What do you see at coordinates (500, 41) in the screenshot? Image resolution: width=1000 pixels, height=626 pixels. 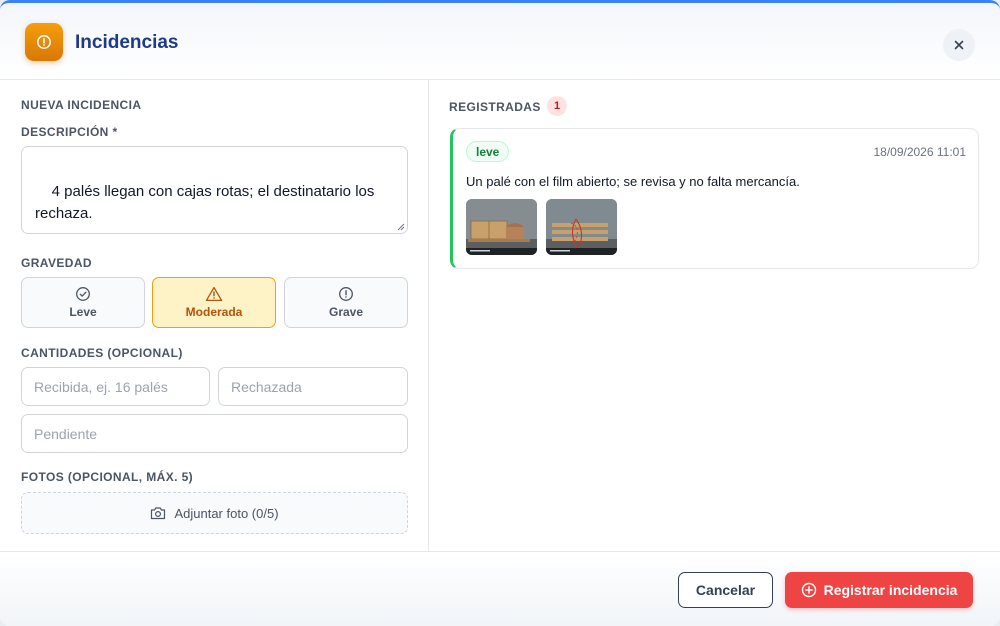 I see `dialog-header: Incidencias` at bounding box center [500, 41].